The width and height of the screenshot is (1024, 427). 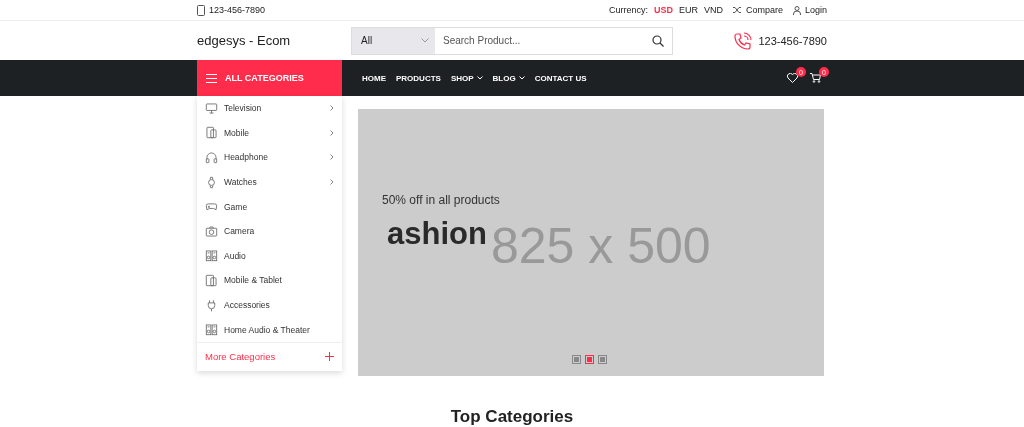 I want to click on nav-link: PRODUCTS, so click(x=418, y=78).